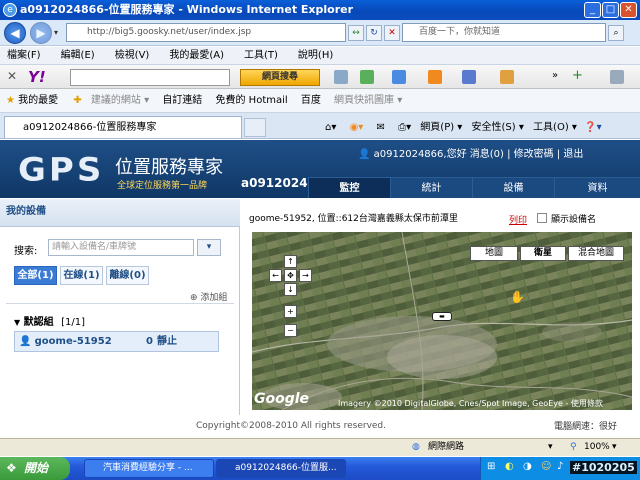 The height and width of the screenshot is (480, 640). What do you see at coordinates (290, 311) in the screenshot?
I see `zoom-in-button: +` at bounding box center [290, 311].